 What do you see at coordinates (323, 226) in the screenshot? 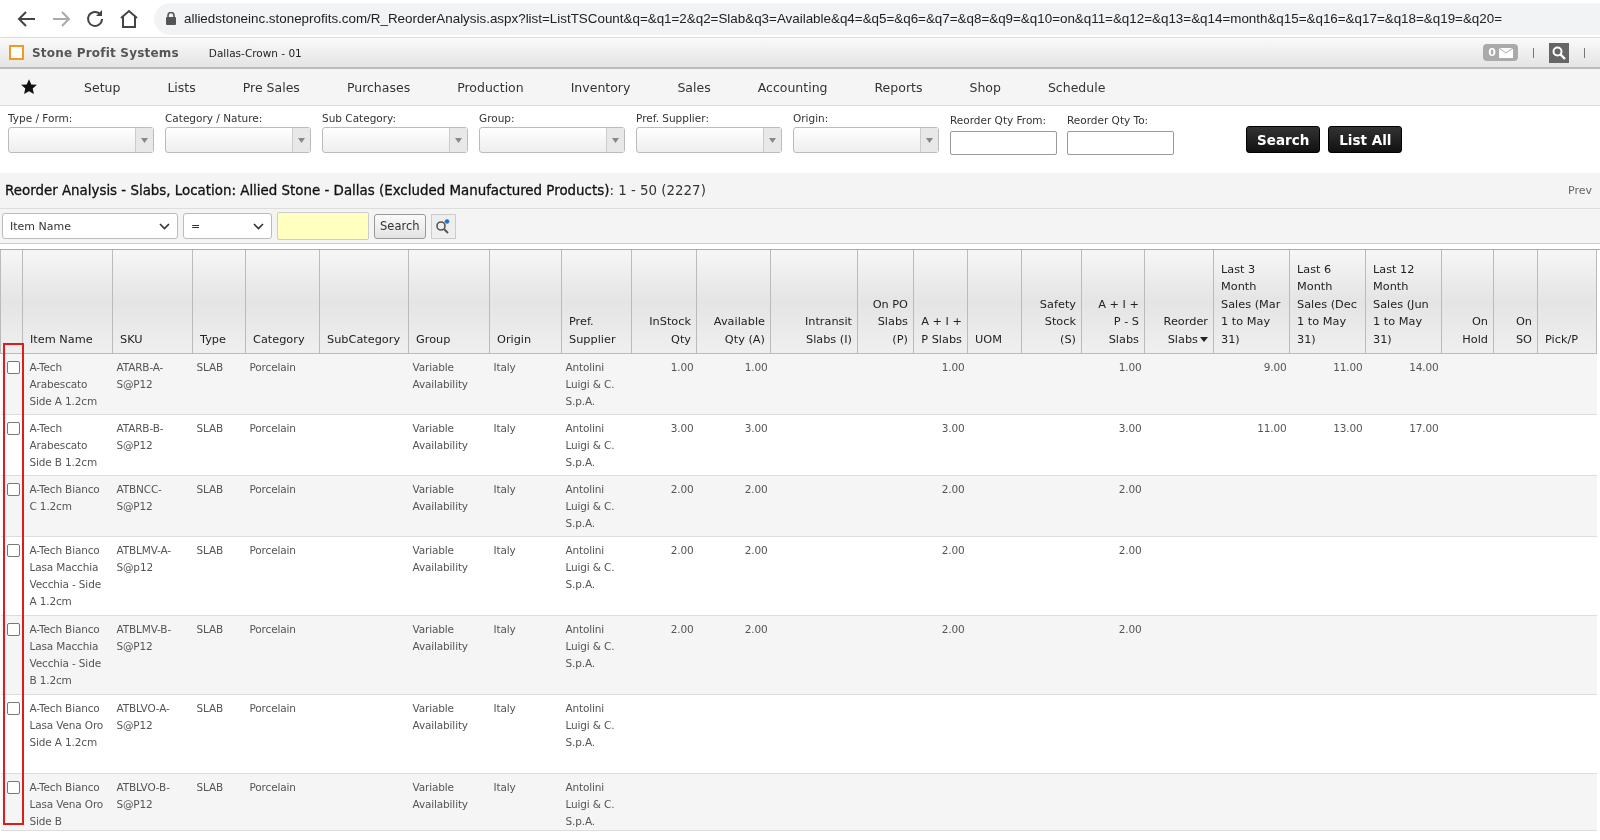
I see `search-field` at bounding box center [323, 226].